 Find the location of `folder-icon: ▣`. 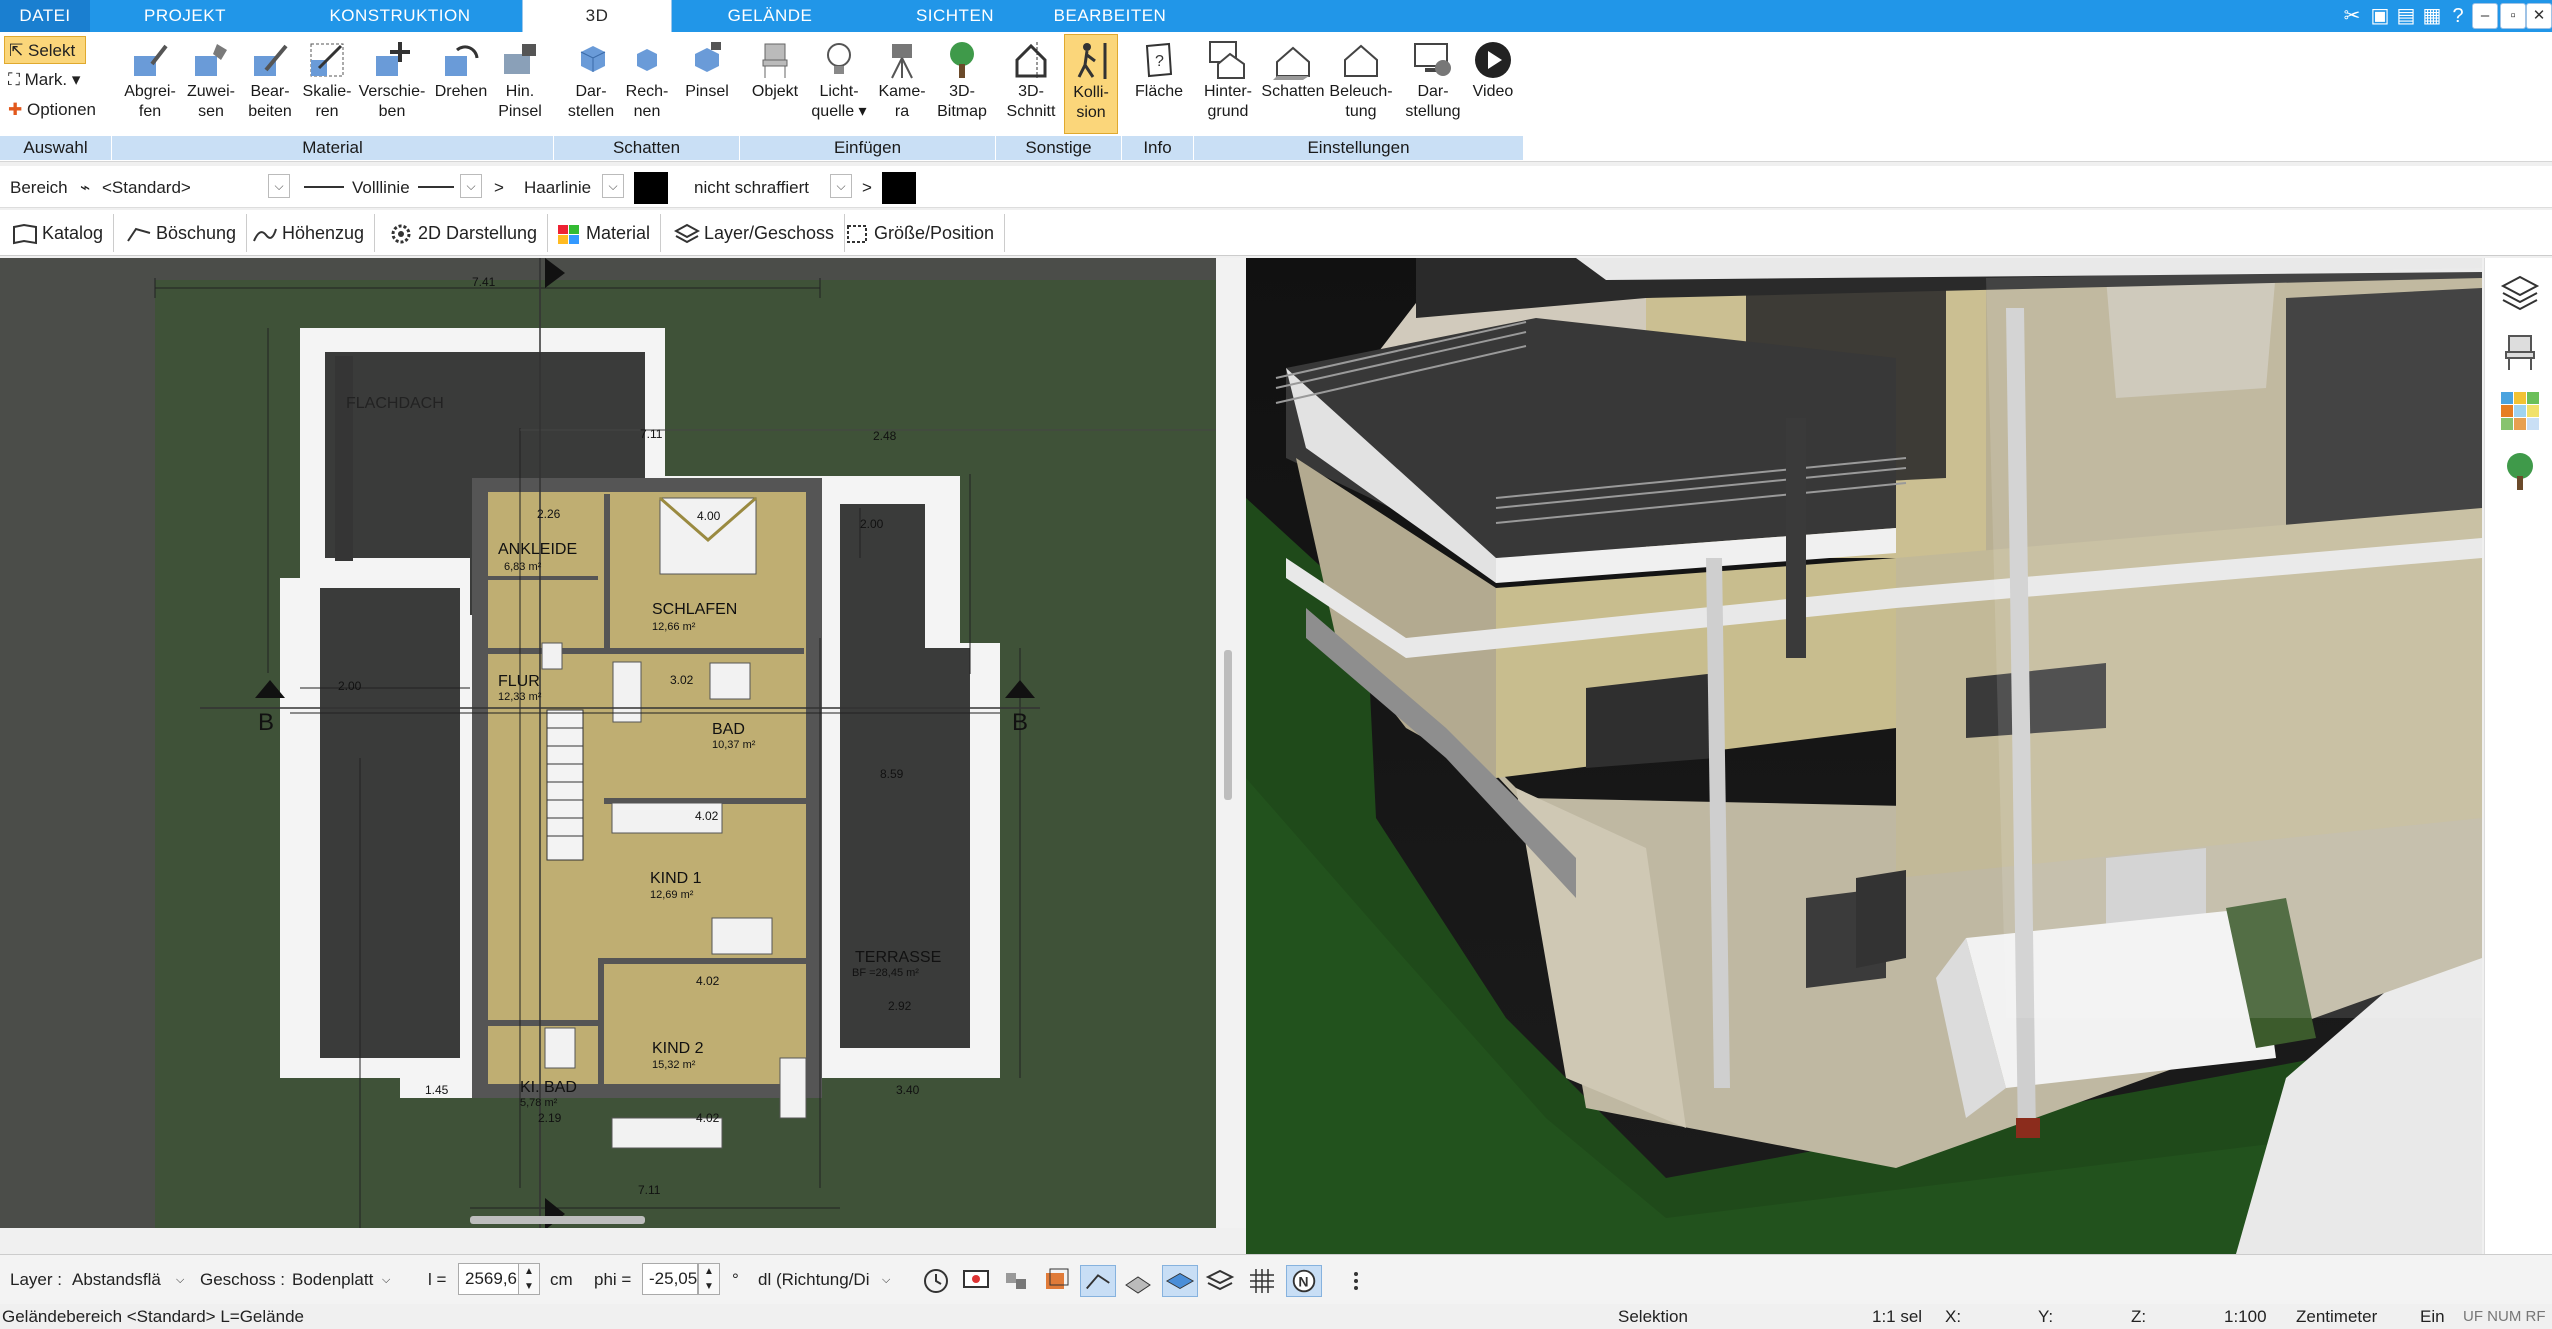

folder-icon: ▣ is located at coordinates (2380, 16).